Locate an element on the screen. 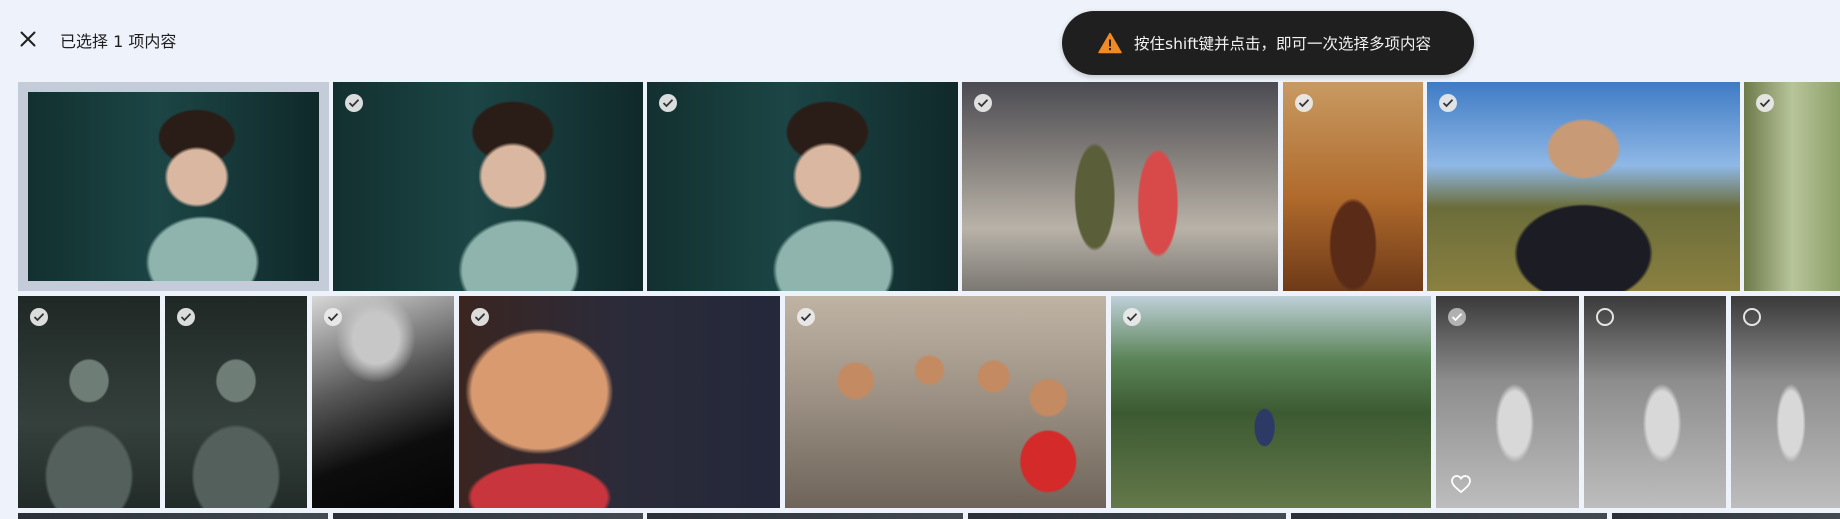 The height and width of the screenshot is (519, 1840). close-icon is located at coordinates (28, 39).